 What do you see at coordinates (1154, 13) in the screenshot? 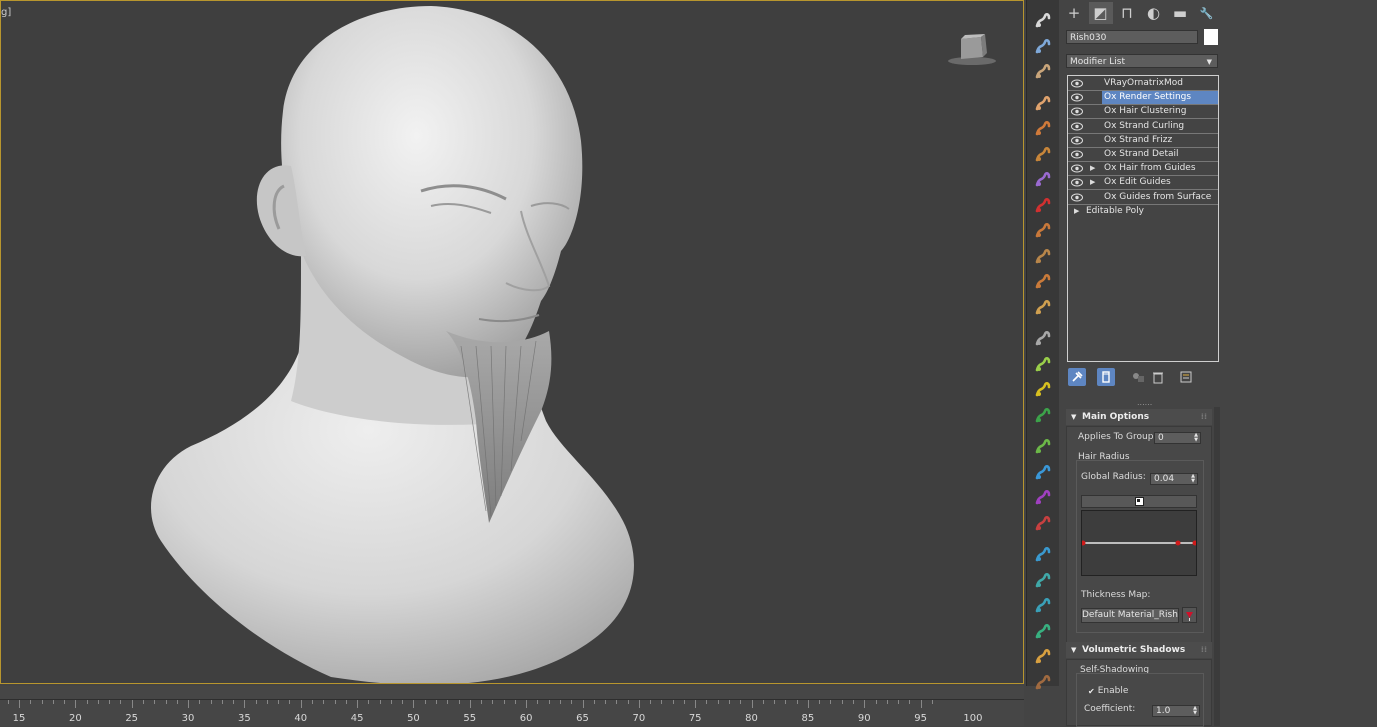
I see `motion-icon: ◐` at bounding box center [1154, 13].